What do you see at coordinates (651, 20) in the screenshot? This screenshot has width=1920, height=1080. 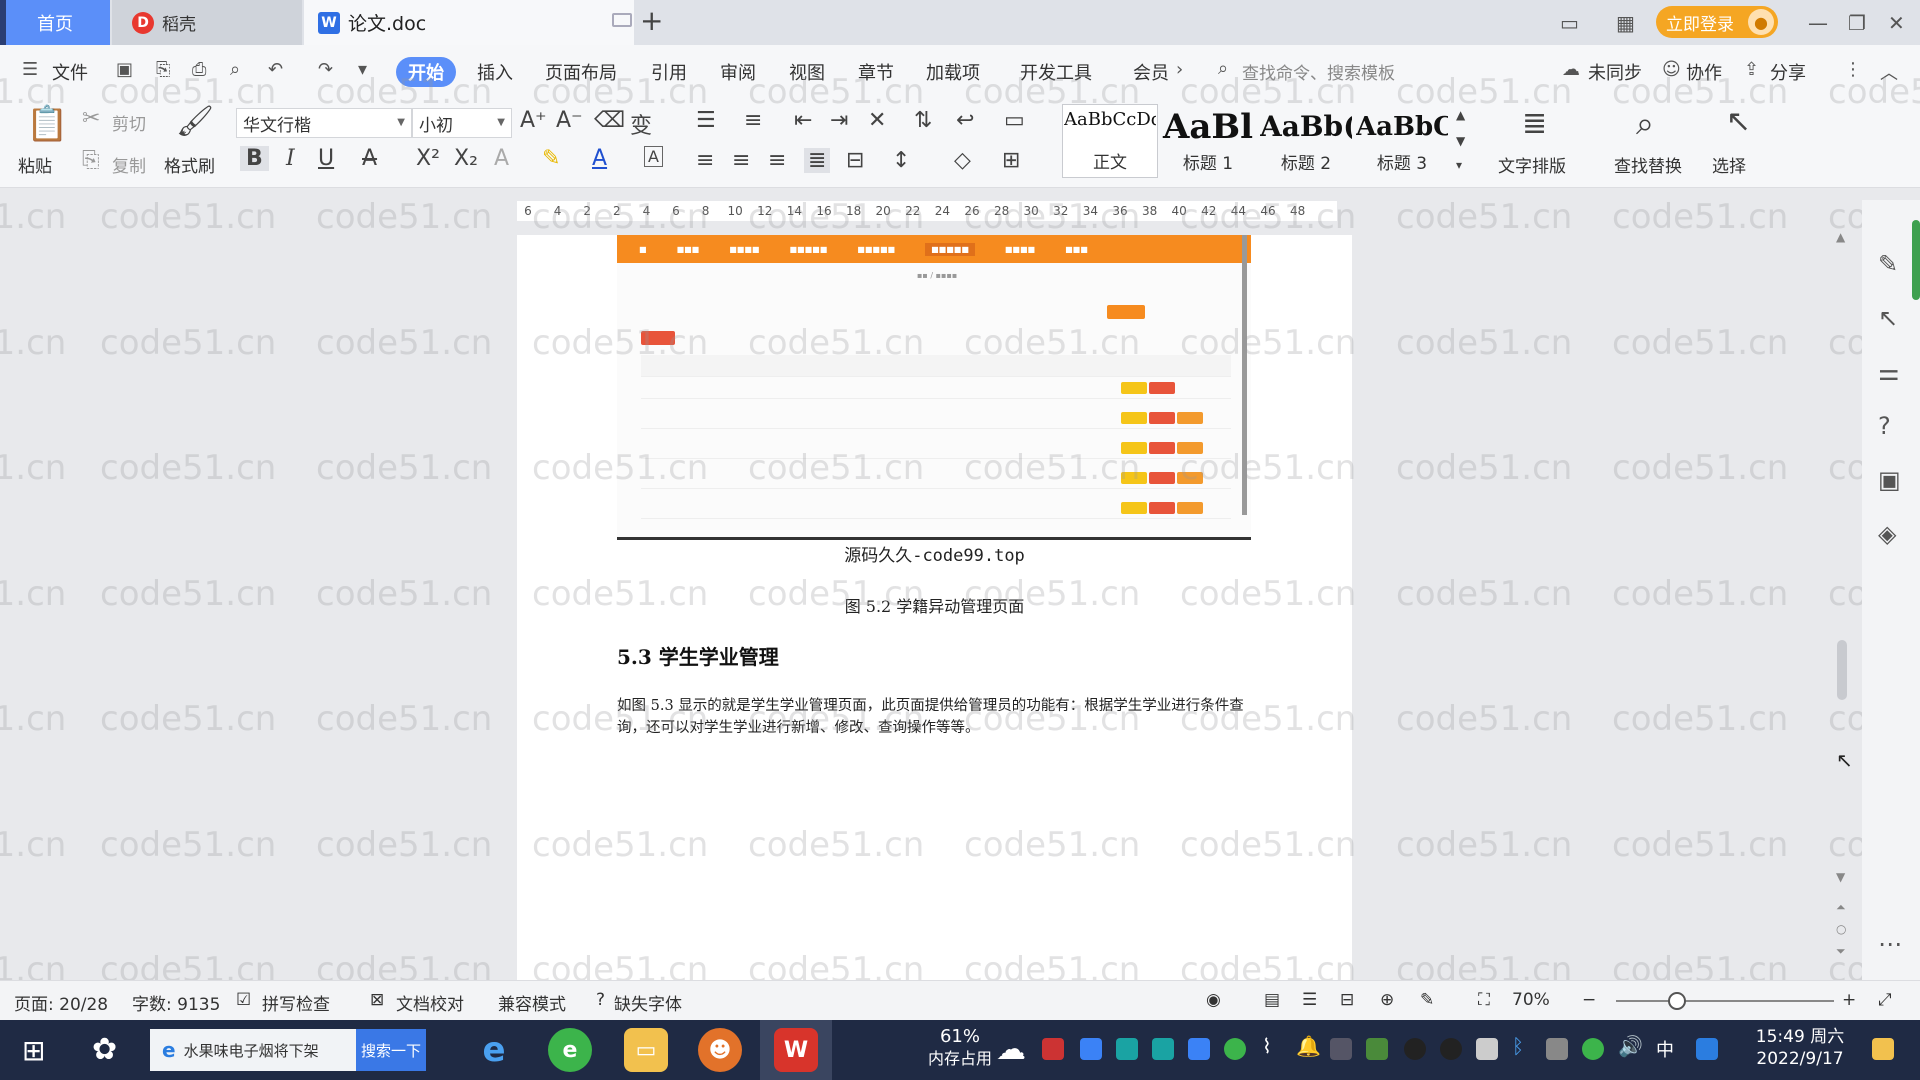 I see `new-tab-button: +` at bounding box center [651, 20].